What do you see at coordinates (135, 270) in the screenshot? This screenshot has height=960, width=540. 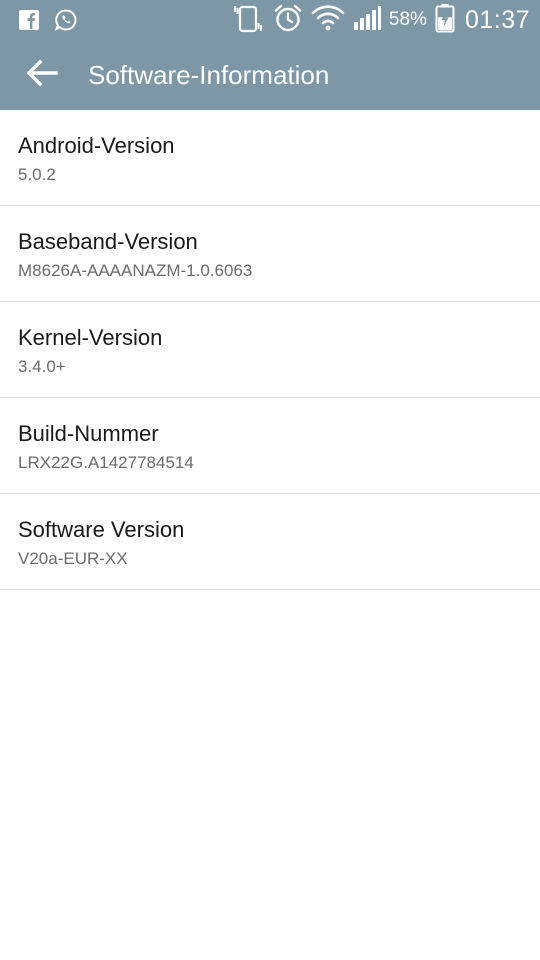 I see `item-value: M8626A-AAAANAZM-1.0.6063` at bounding box center [135, 270].